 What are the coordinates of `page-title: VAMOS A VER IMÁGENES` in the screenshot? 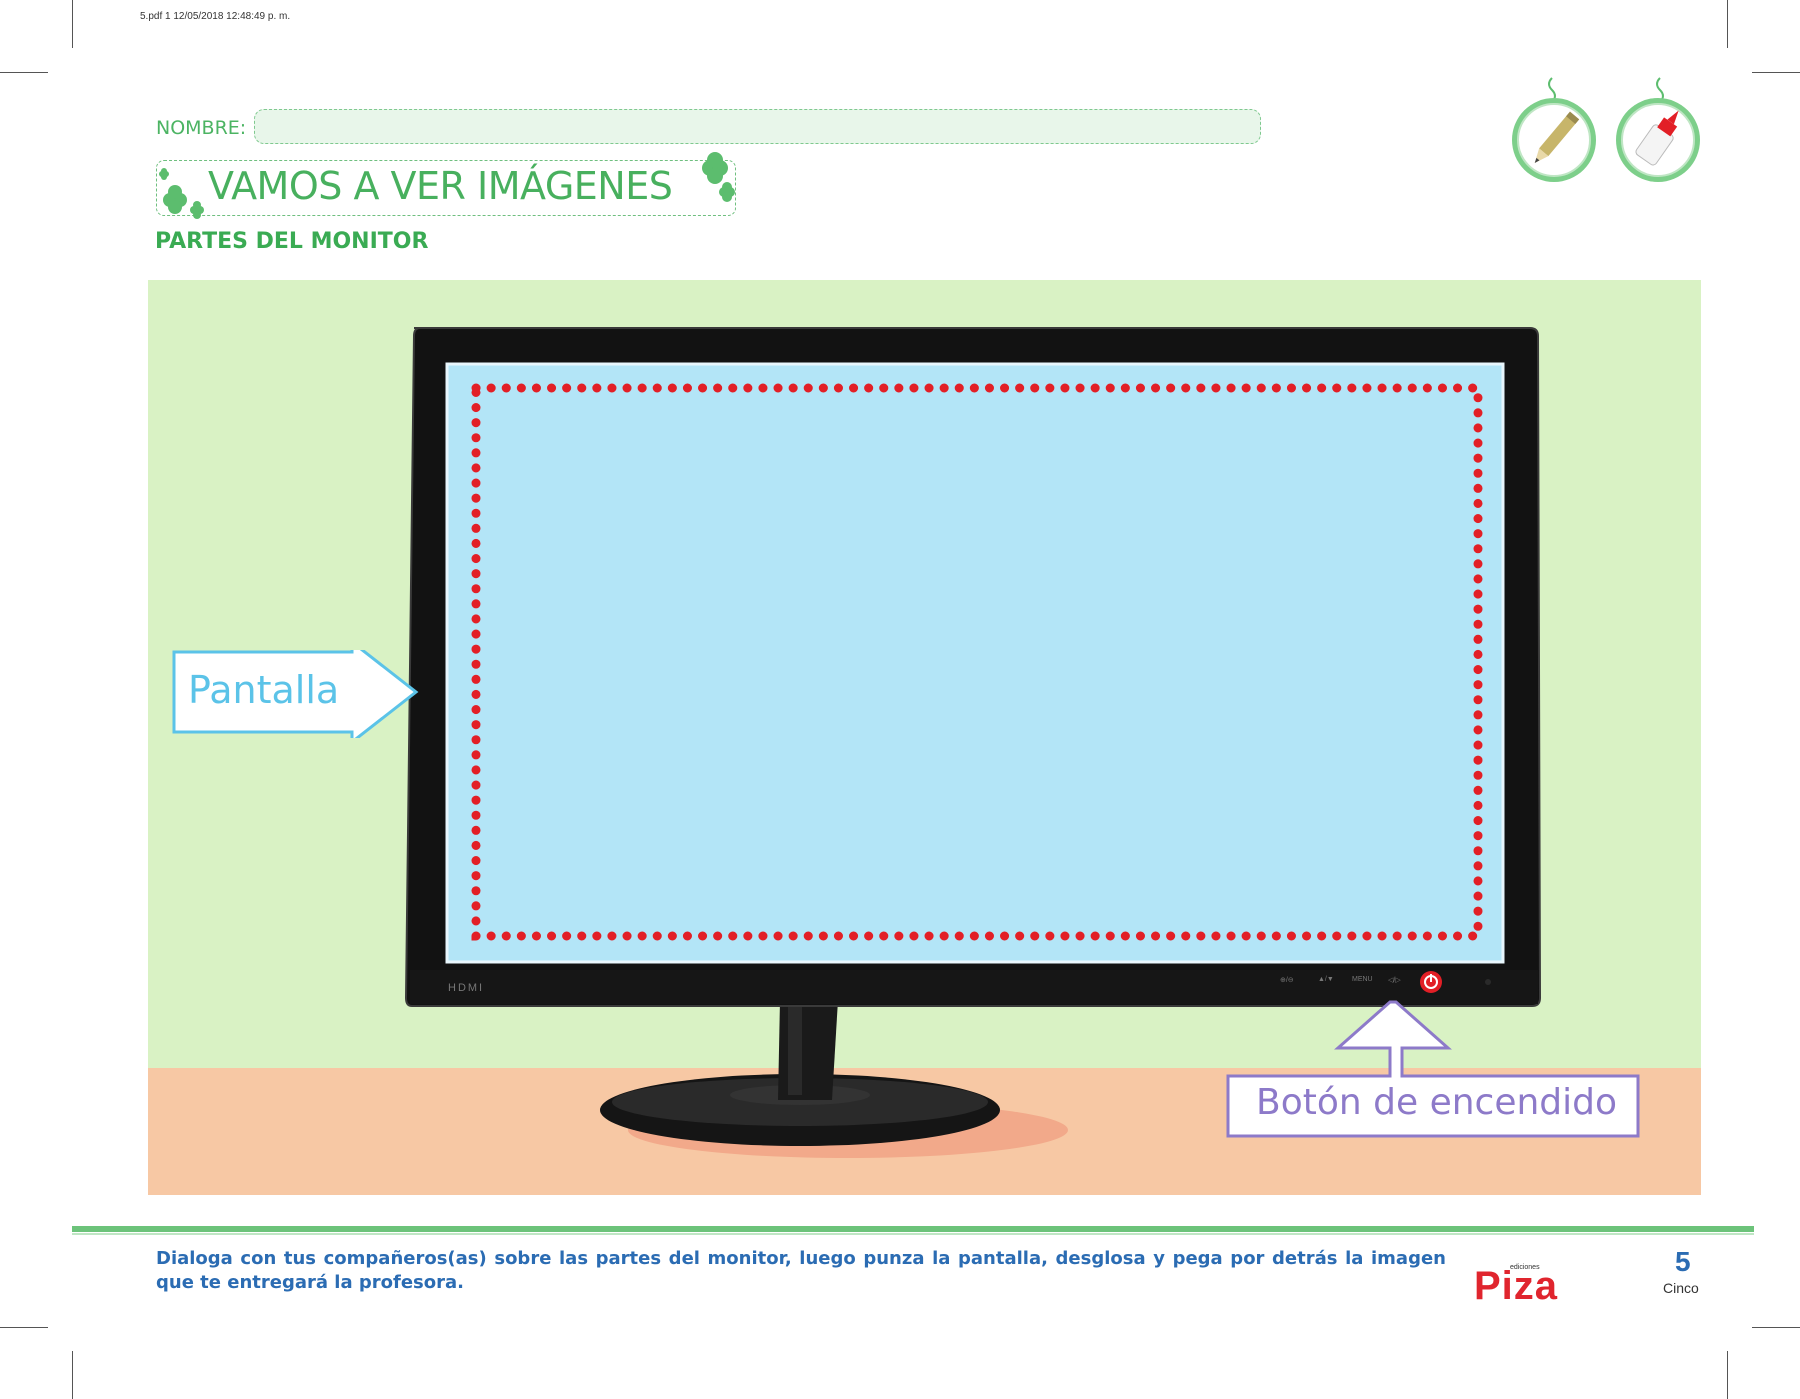 It's located at (440, 186).